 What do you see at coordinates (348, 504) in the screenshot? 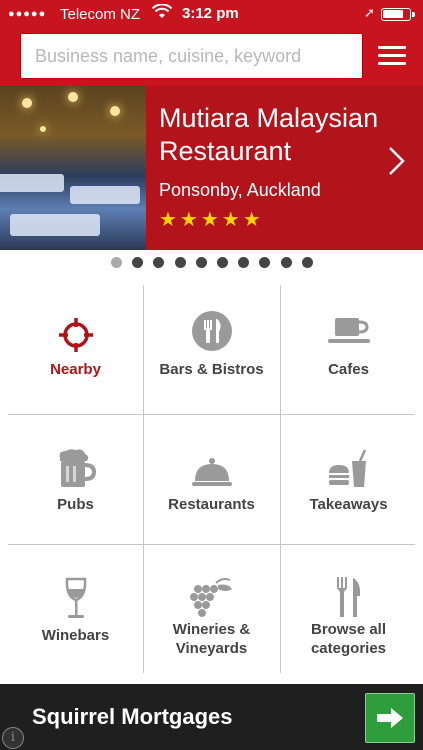
I see `category-label: Takeaways` at bounding box center [348, 504].